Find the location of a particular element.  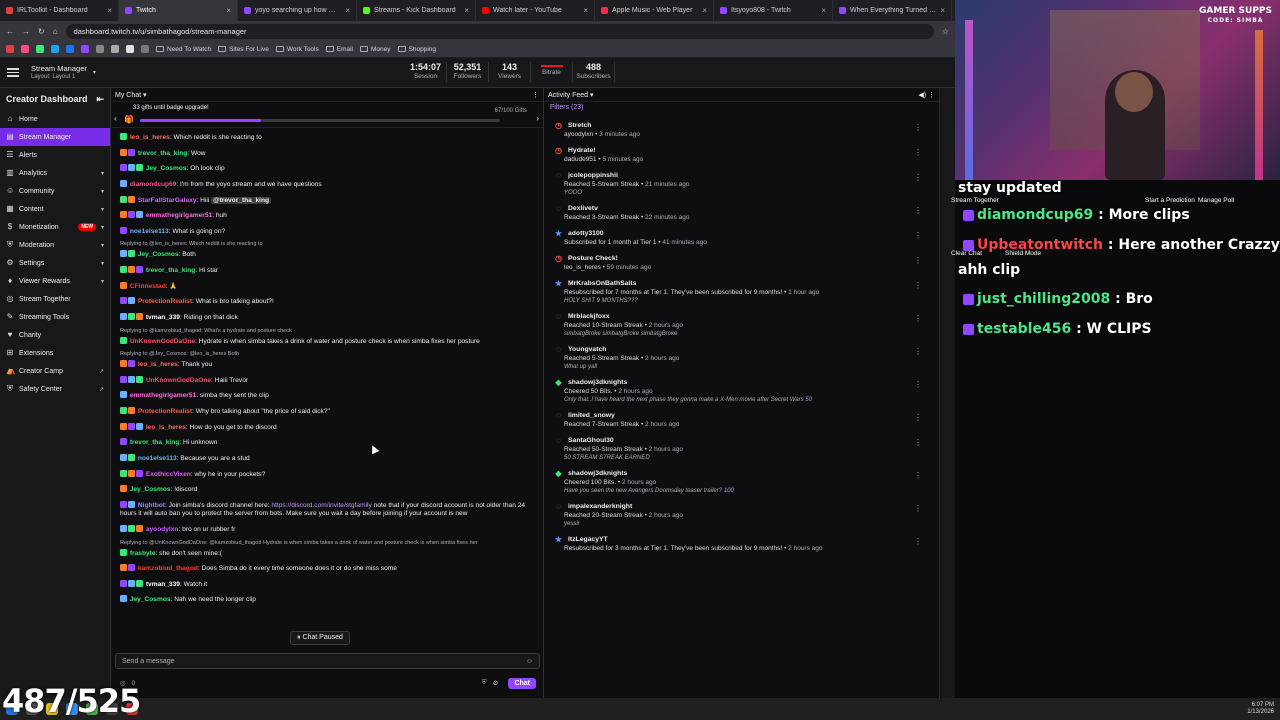

activity-username: Dexlivetv is located at coordinates (583, 208).